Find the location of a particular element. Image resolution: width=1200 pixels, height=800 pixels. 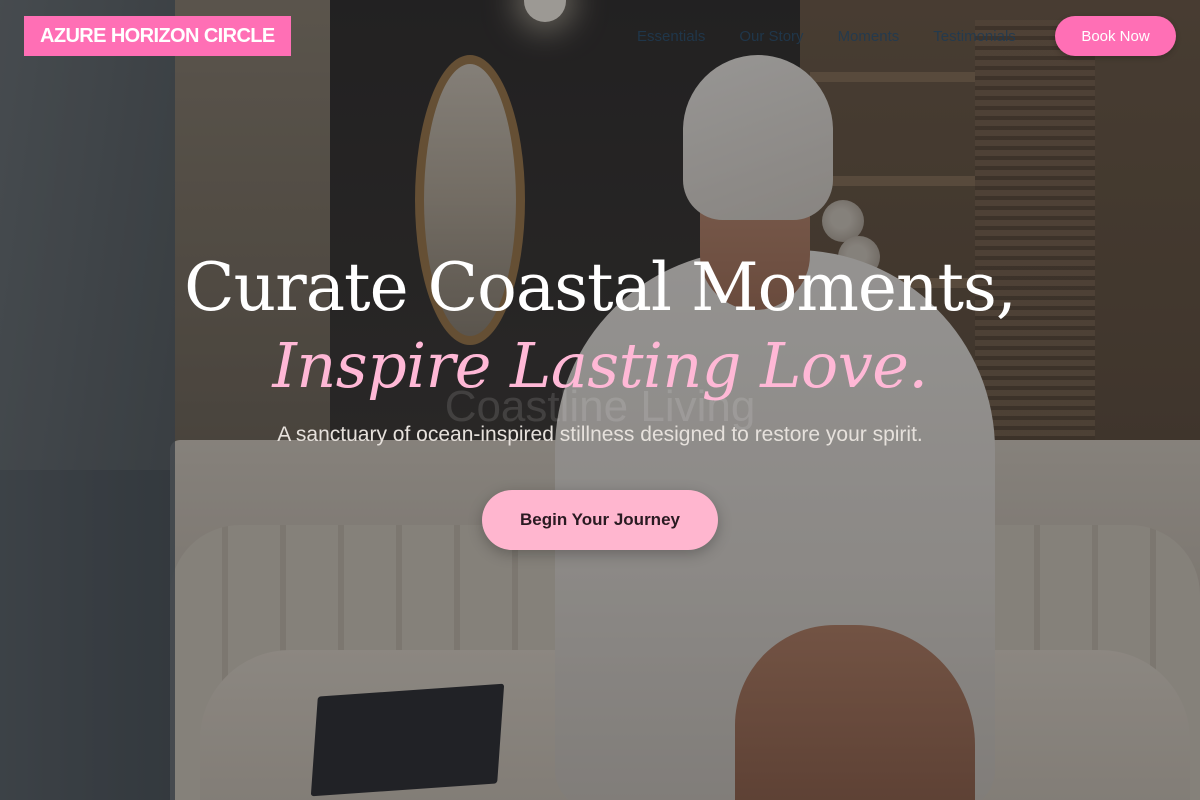

nav-link-moments: Moments is located at coordinates (869, 37).